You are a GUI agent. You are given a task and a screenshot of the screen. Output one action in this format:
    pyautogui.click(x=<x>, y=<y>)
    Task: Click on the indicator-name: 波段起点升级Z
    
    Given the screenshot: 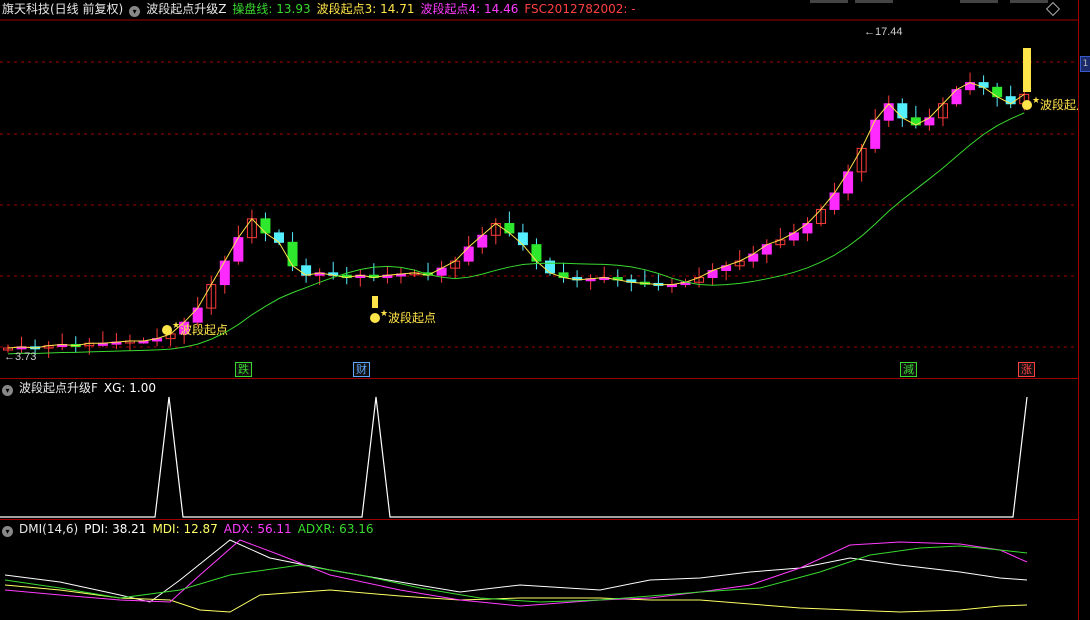 What is the action you would take?
    pyautogui.click(x=186, y=9)
    